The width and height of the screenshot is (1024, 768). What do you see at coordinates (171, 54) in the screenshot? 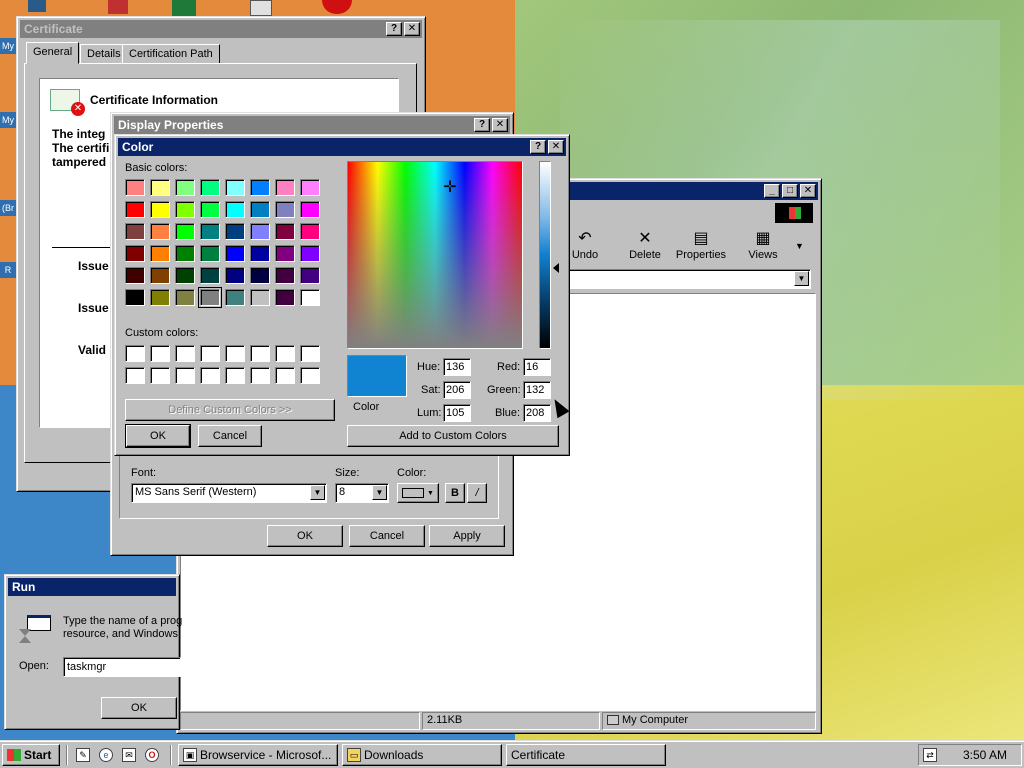
I see `tab-certification-path: Certification Path` at bounding box center [171, 54].